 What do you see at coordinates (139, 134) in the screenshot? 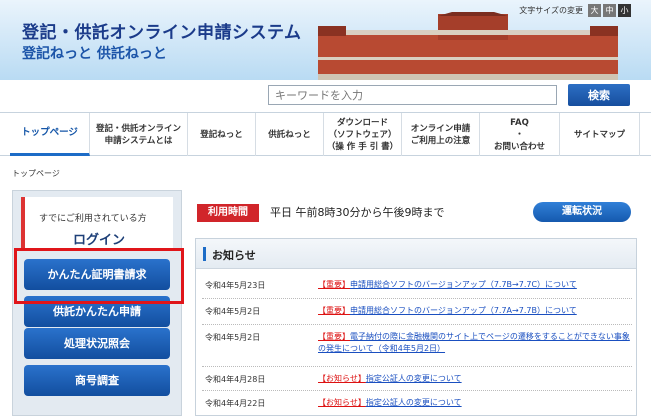
I see `nav-item-about-system: 登記・供託オンライン 申請システムとは` at bounding box center [139, 134].